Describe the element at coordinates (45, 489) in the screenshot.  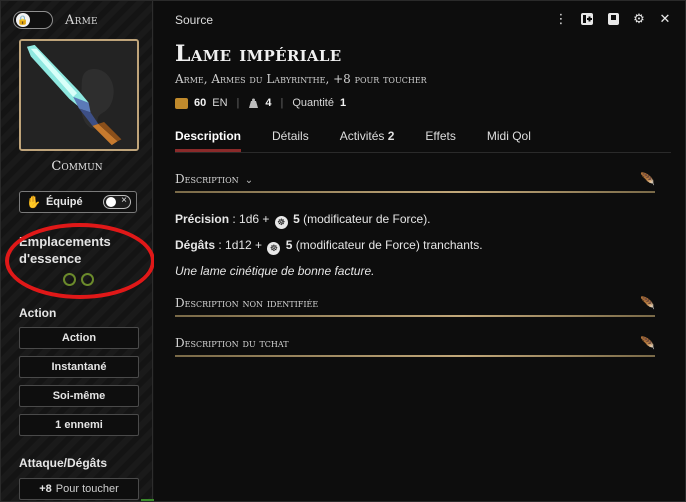
I see `attack-bonus-value: +8` at that location.